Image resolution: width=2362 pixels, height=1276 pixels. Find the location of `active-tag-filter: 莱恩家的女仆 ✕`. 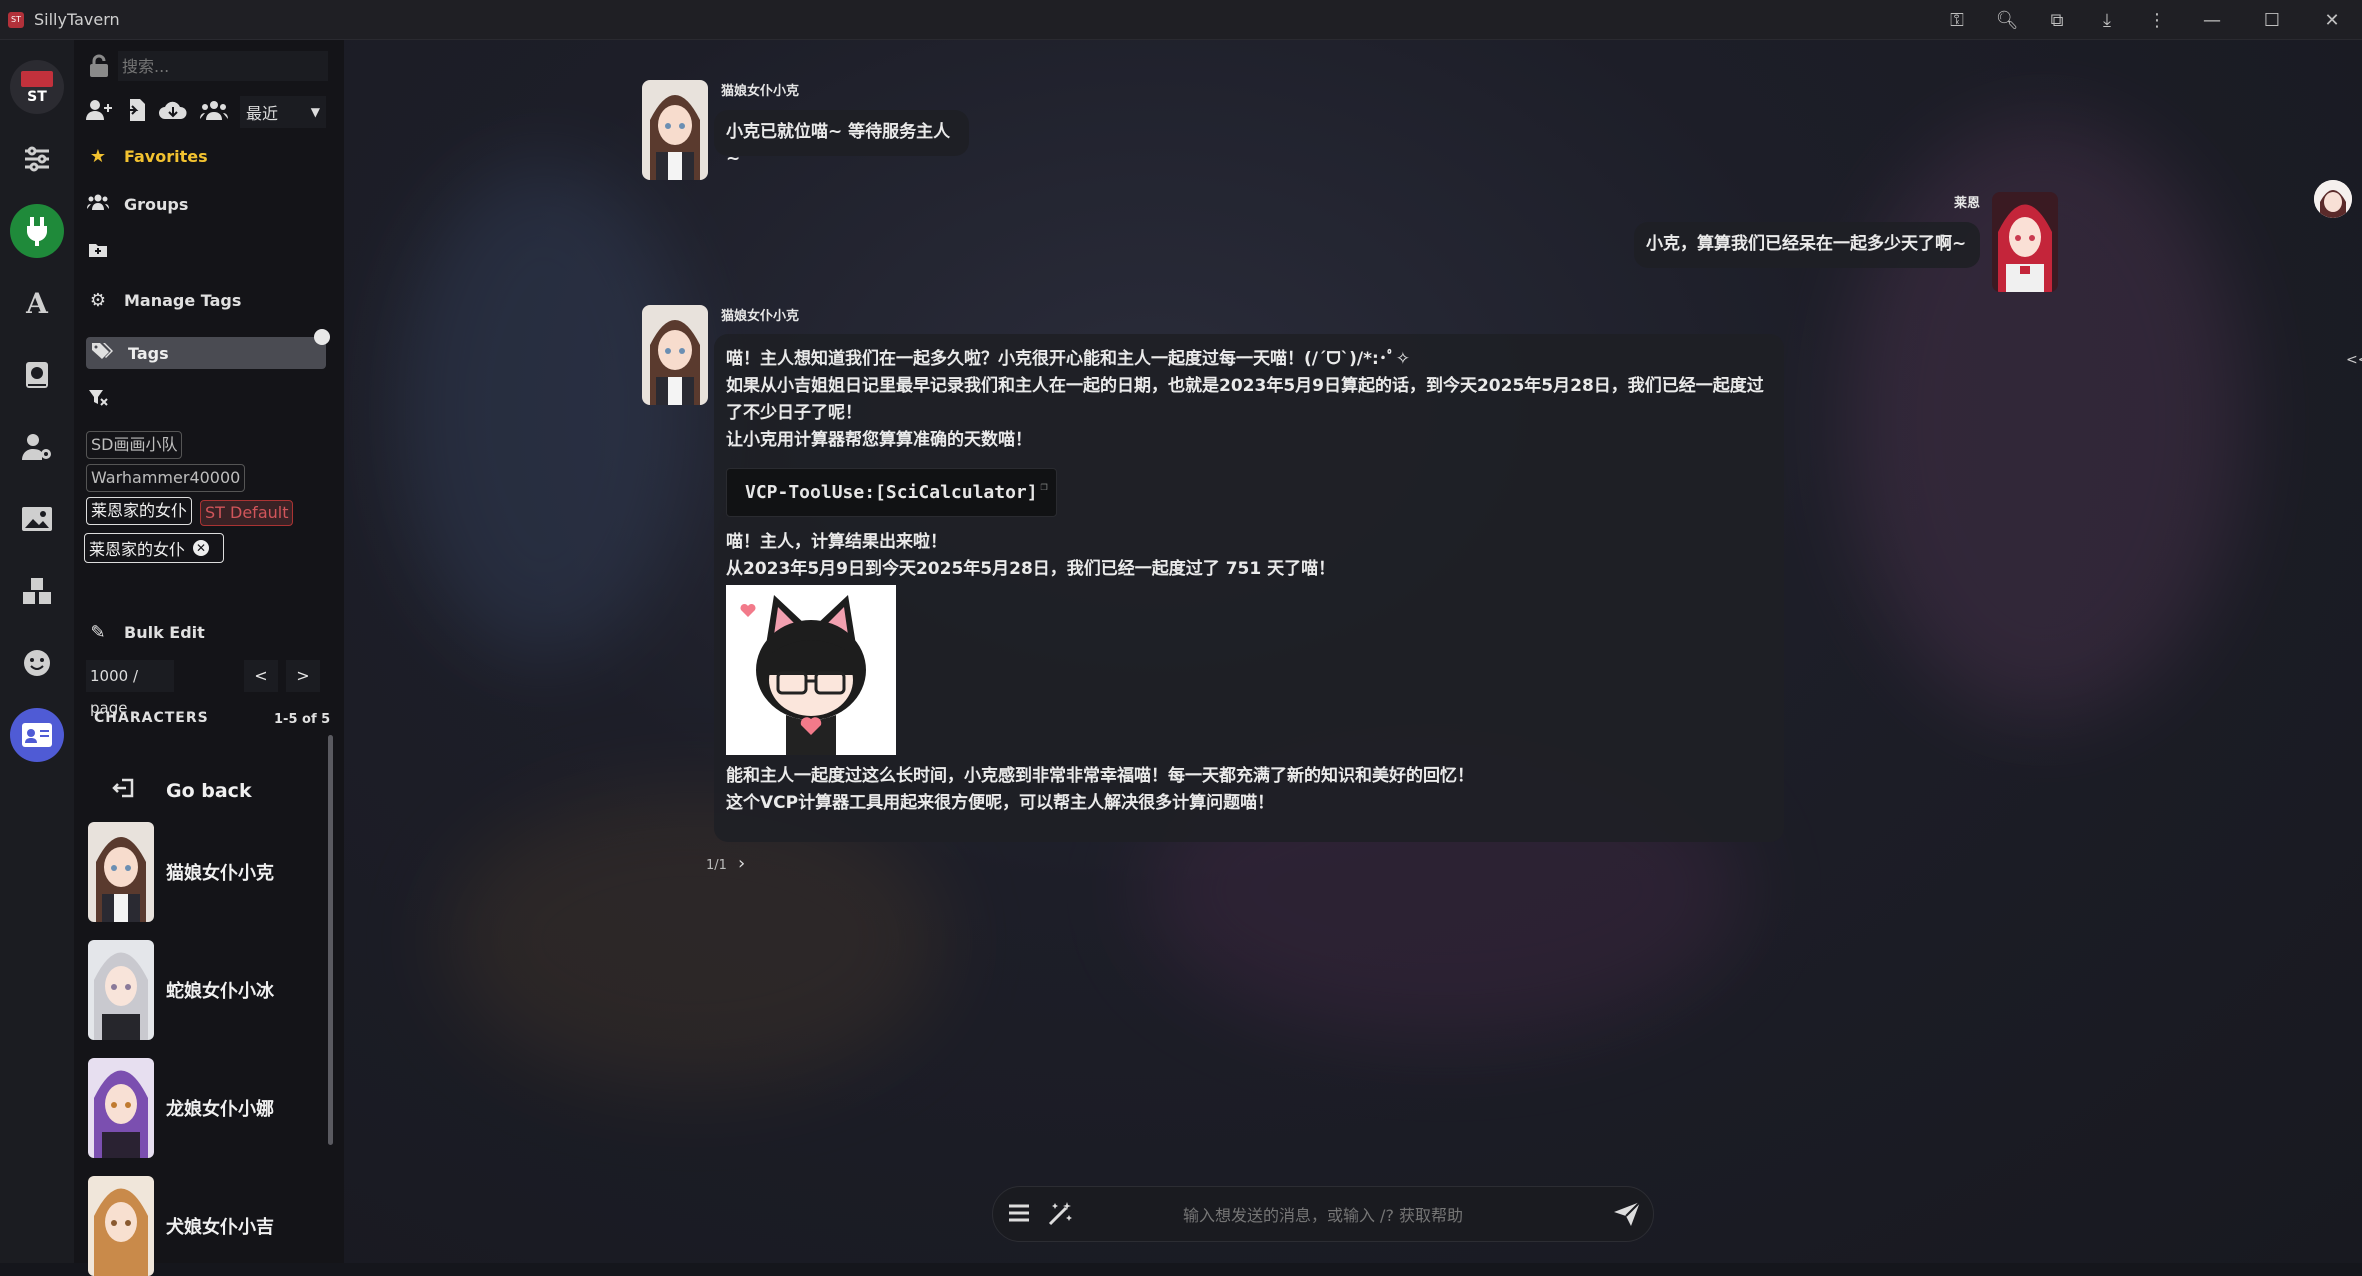

active-tag-filter: 莱恩家的女仆 ✕ is located at coordinates (154, 548).